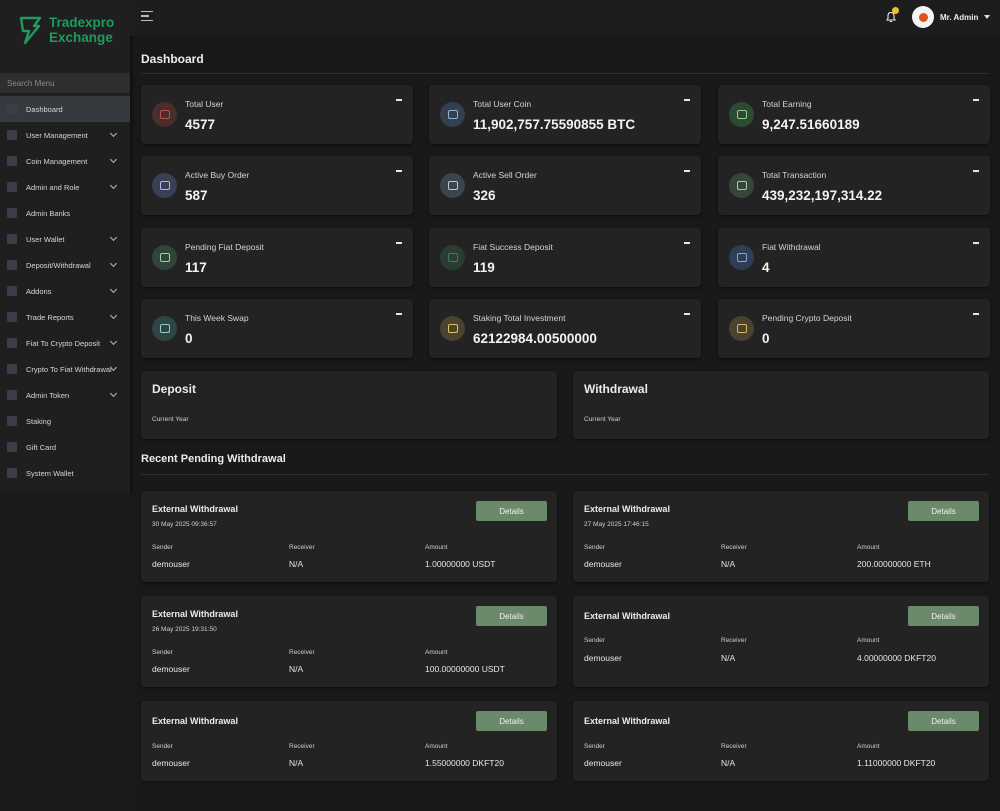  Describe the element at coordinates (12, 343) in the screenshot. I see `dollar-icon` at that location.